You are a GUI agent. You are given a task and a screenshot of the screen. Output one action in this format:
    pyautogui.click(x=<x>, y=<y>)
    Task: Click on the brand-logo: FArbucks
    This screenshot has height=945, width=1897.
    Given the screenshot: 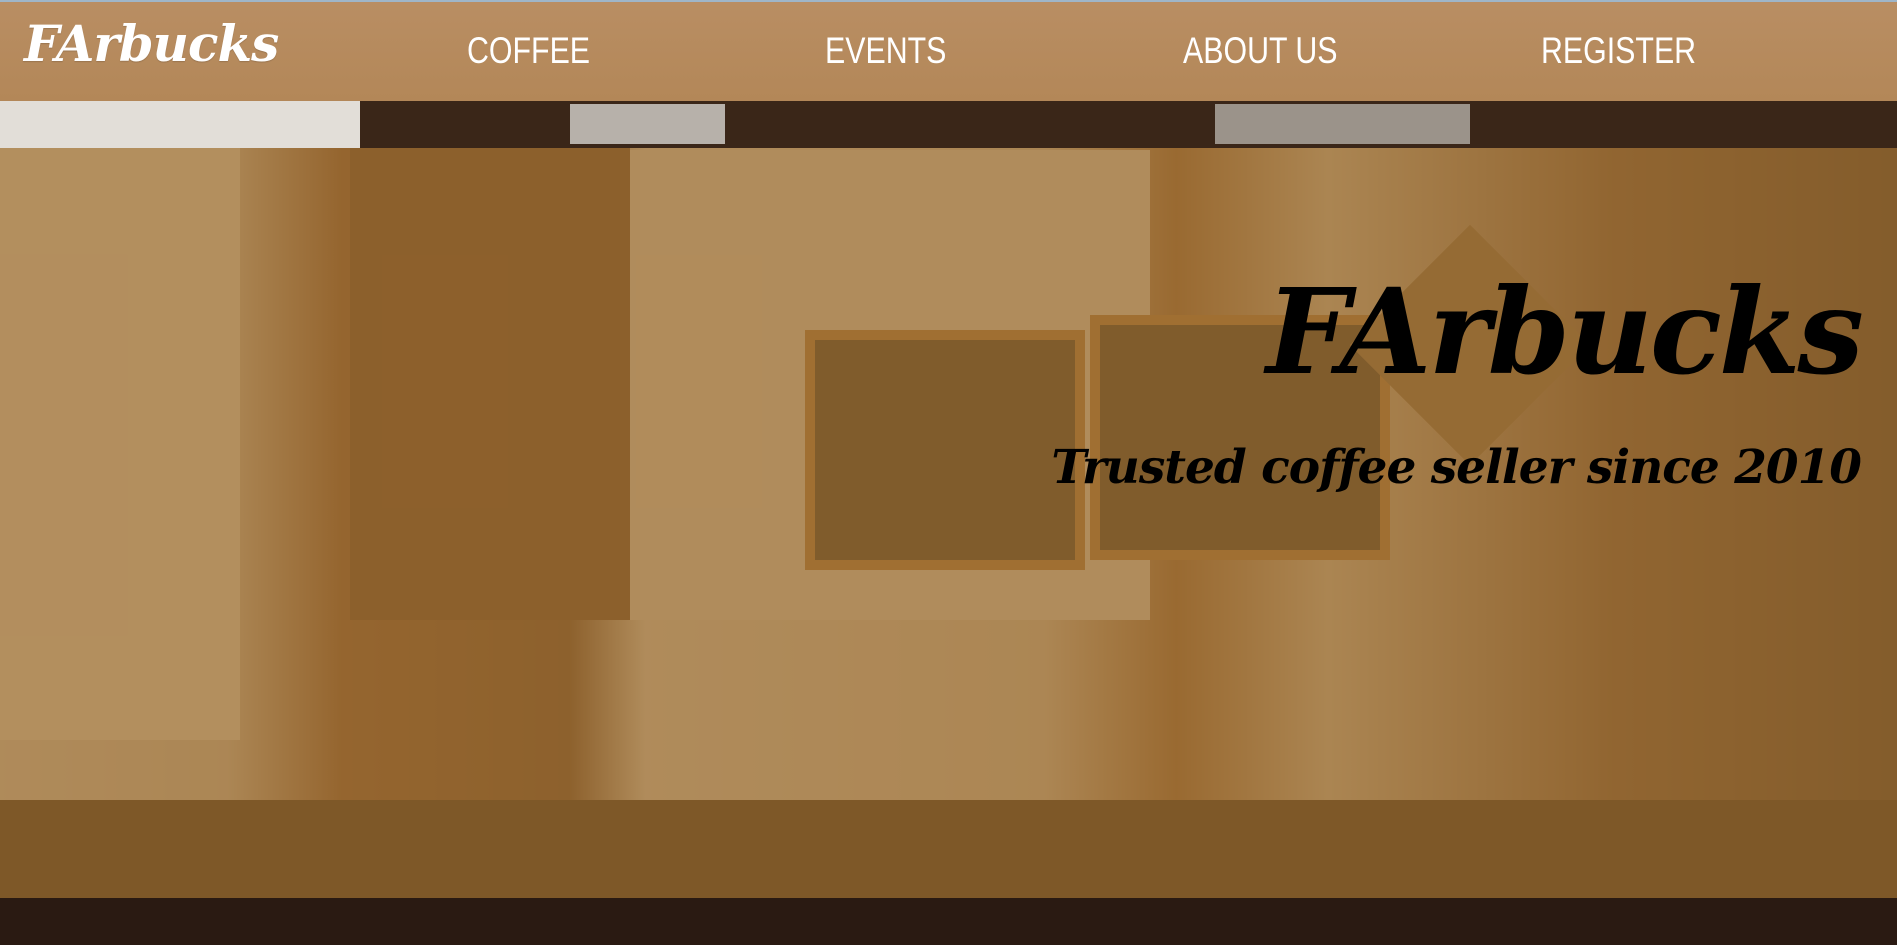 What is the action you would take?
    pyautogui.click(x=151, y=43)
    